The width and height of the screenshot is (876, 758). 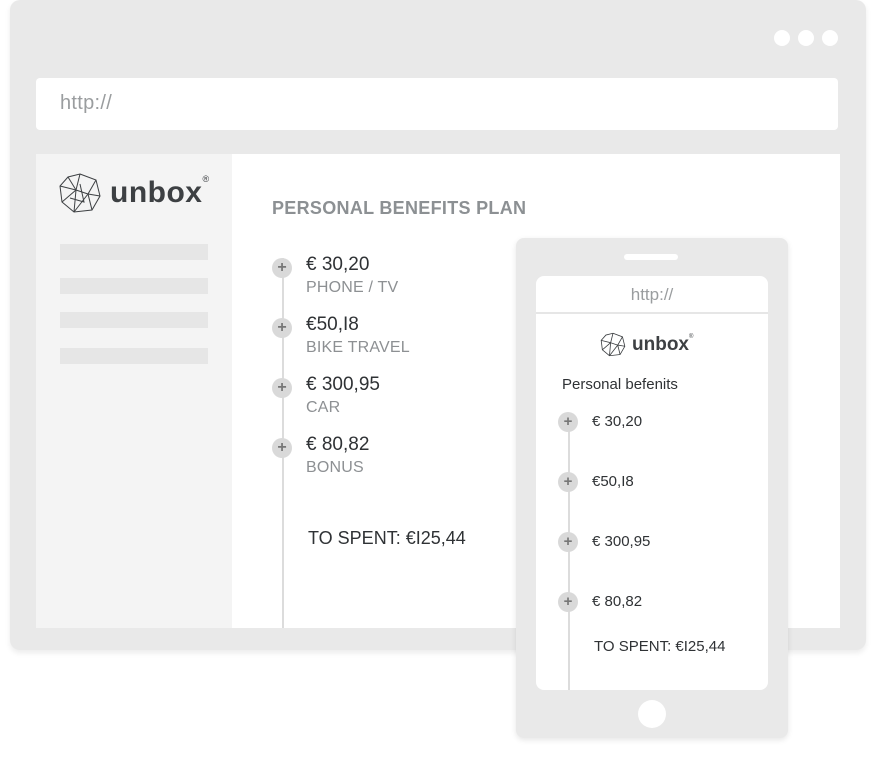 I want to click on benefit-label: PHONE / TV, so click(x=352, y=287).